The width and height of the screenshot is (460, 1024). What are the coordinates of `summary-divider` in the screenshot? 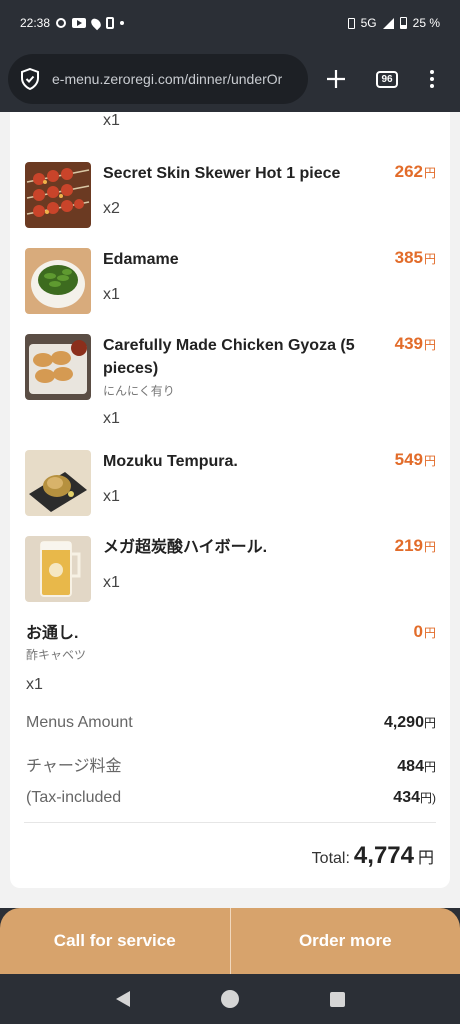 It's located at (230, 822).